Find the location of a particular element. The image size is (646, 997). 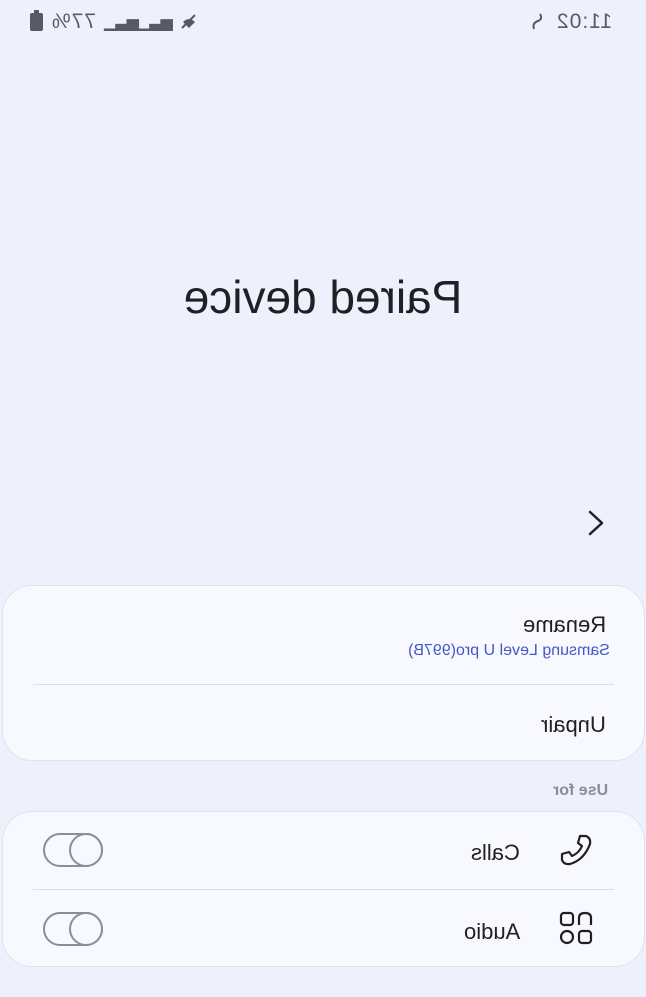

status-bar: 77% ▁▃▅▁▃▅ 11:02 is located at coordinates (321, 25).